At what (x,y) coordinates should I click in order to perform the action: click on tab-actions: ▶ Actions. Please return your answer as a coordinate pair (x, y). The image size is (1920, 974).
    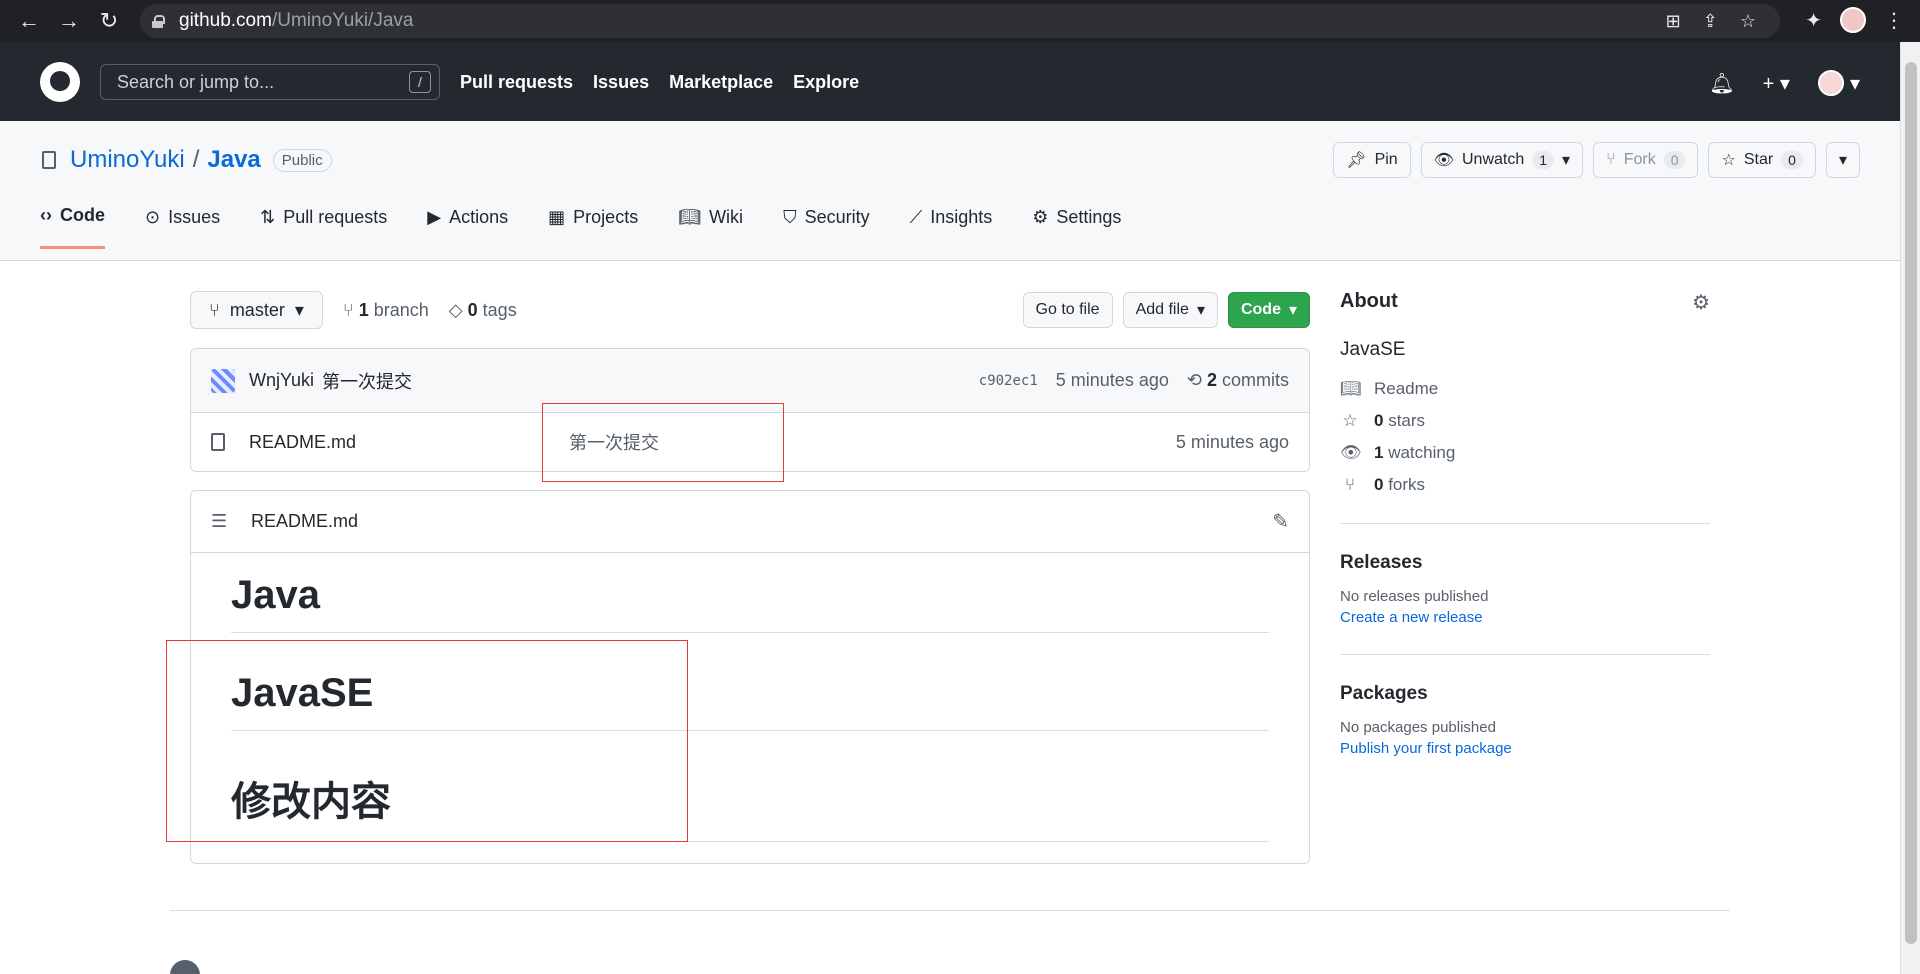
    Looking at the image, I should click on (467, 227).